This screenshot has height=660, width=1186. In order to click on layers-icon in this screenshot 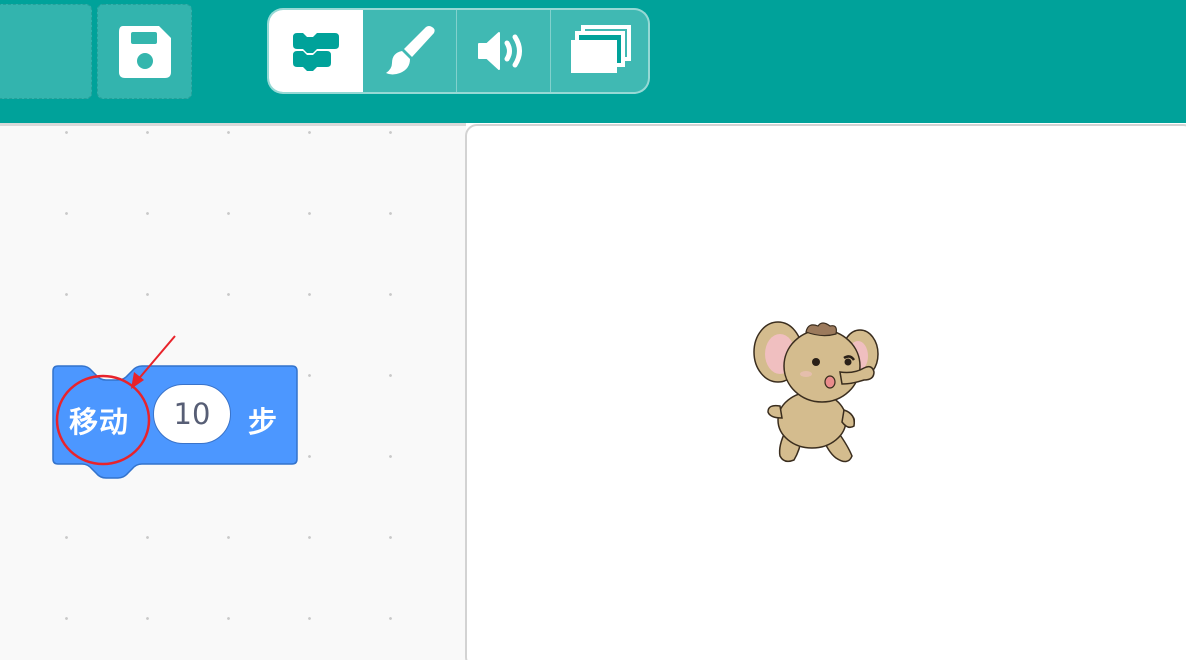, I will do `click(600, 49)`.